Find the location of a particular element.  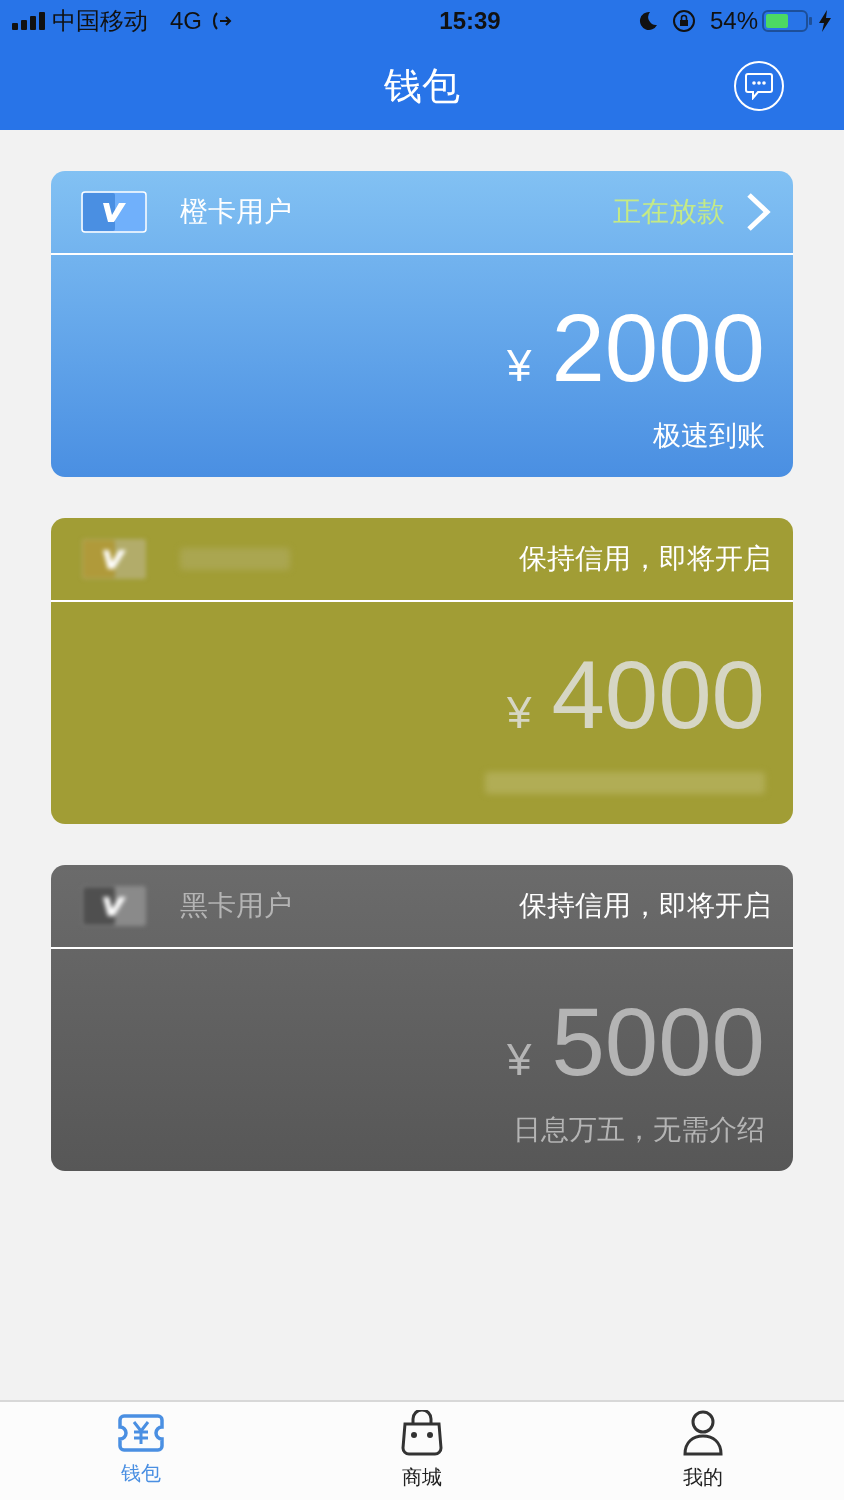

card-status-text: 正在放款 is located at coordinates (669, 212).